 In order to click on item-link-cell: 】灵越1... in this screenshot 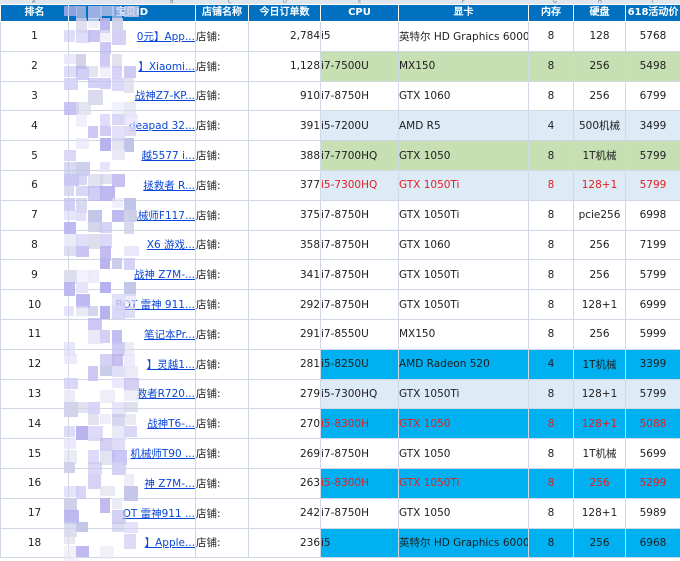, I will do `click(132, 364)`.